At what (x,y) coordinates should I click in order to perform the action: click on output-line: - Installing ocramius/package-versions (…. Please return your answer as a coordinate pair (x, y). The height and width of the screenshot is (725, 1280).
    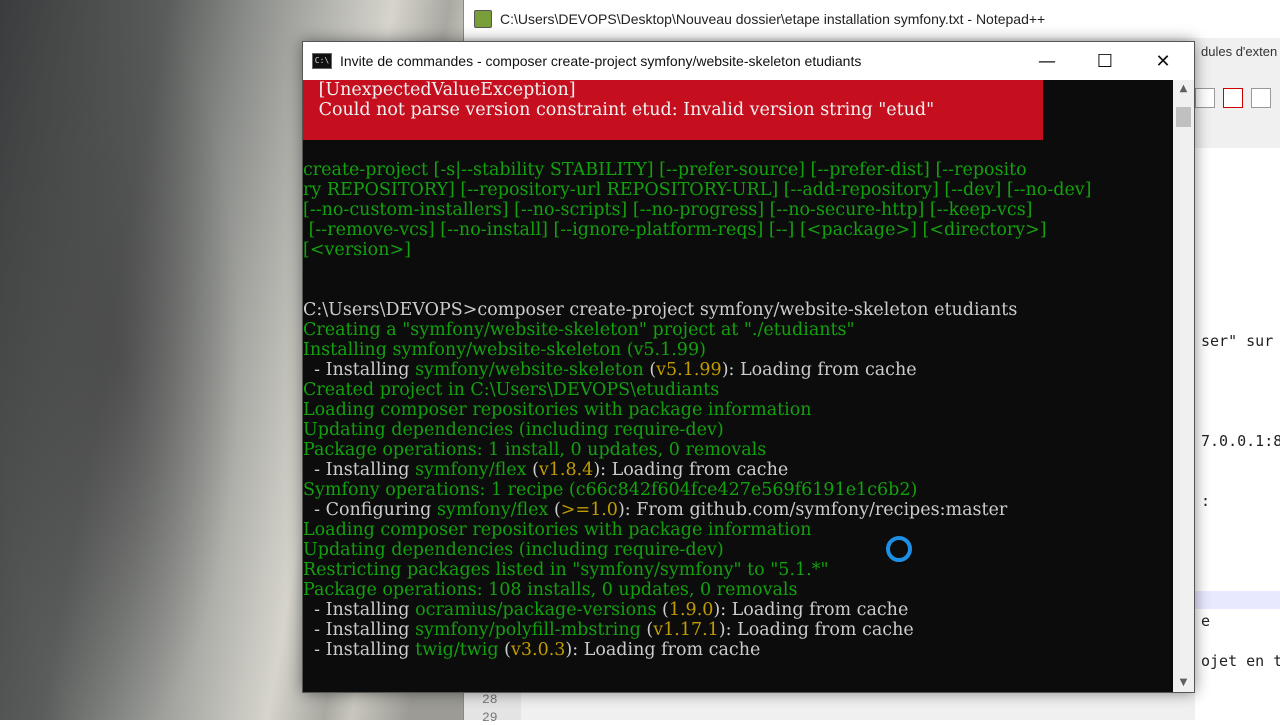
    Looking at the image, I should click on (605, 610).